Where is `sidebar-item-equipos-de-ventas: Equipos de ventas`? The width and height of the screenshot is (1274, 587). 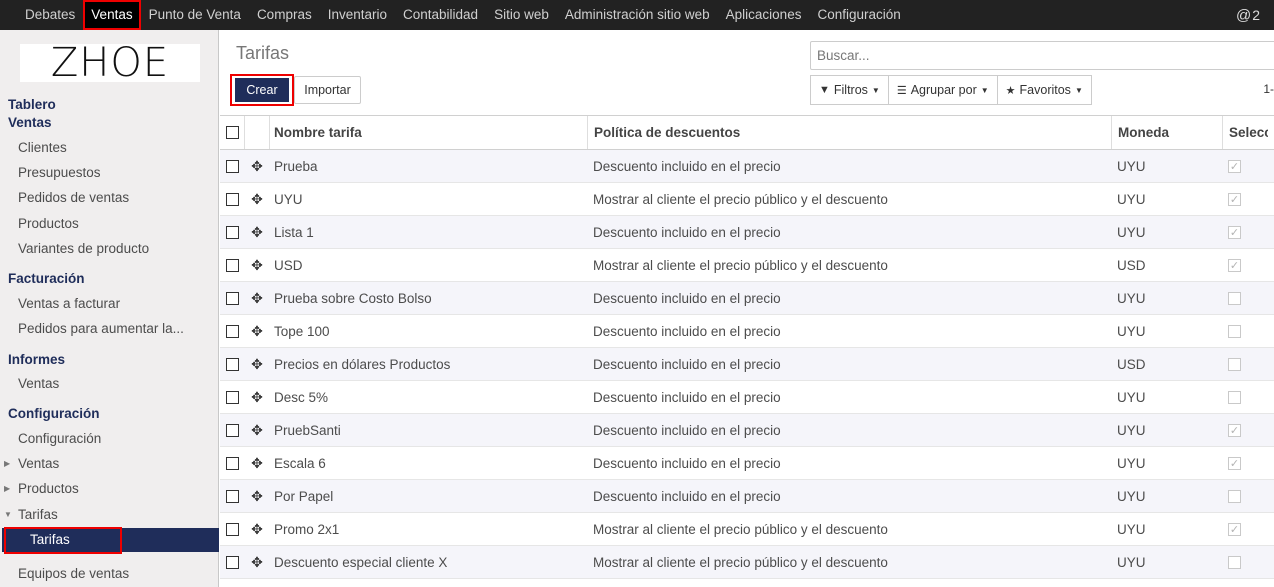 sidebar-item-equipos-de-ventas: Equipos de ventas is located at coordinates (73, 573).